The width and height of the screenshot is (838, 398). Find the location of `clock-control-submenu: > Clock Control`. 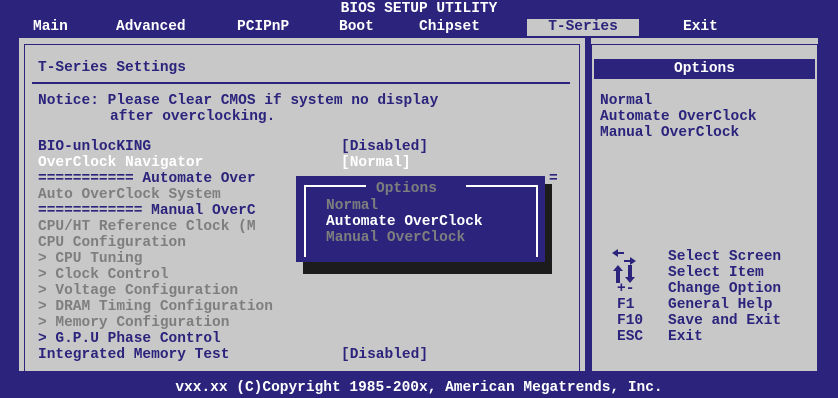

clock-control-submenu: > Clock Control is located at coordinates (103, 275).